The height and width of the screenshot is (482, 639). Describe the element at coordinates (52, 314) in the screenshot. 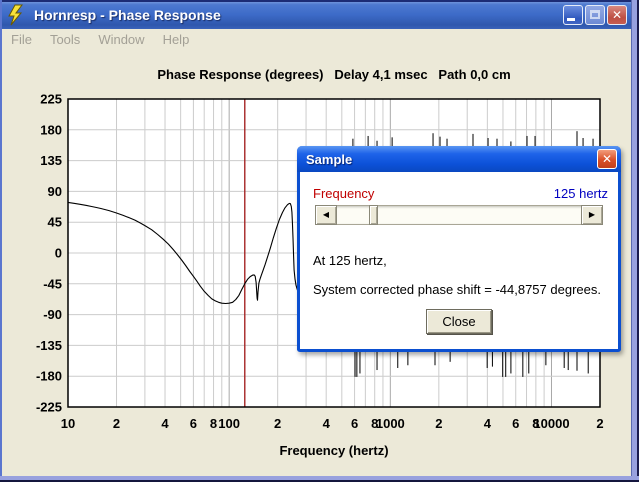

I see `y-tick-label: -90` at that location.